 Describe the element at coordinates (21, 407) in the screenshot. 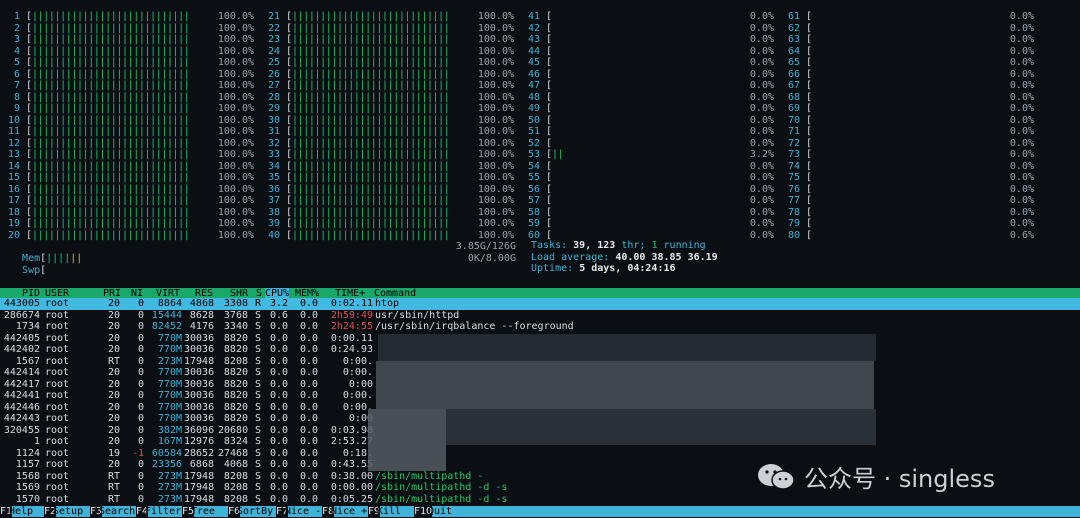

I see `process-pid: 442446` at that location.